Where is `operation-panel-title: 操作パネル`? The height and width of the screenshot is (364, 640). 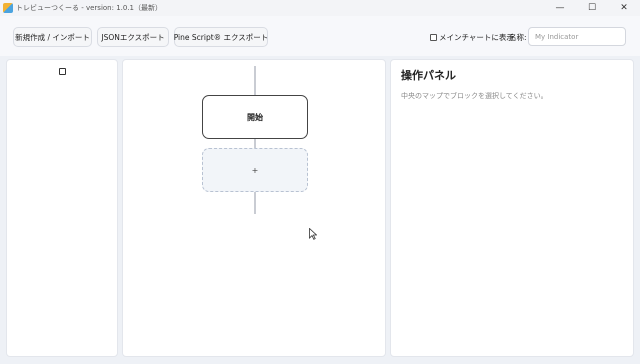 operation-panel-title: 操作パネル is located at coordinates (428, 75).